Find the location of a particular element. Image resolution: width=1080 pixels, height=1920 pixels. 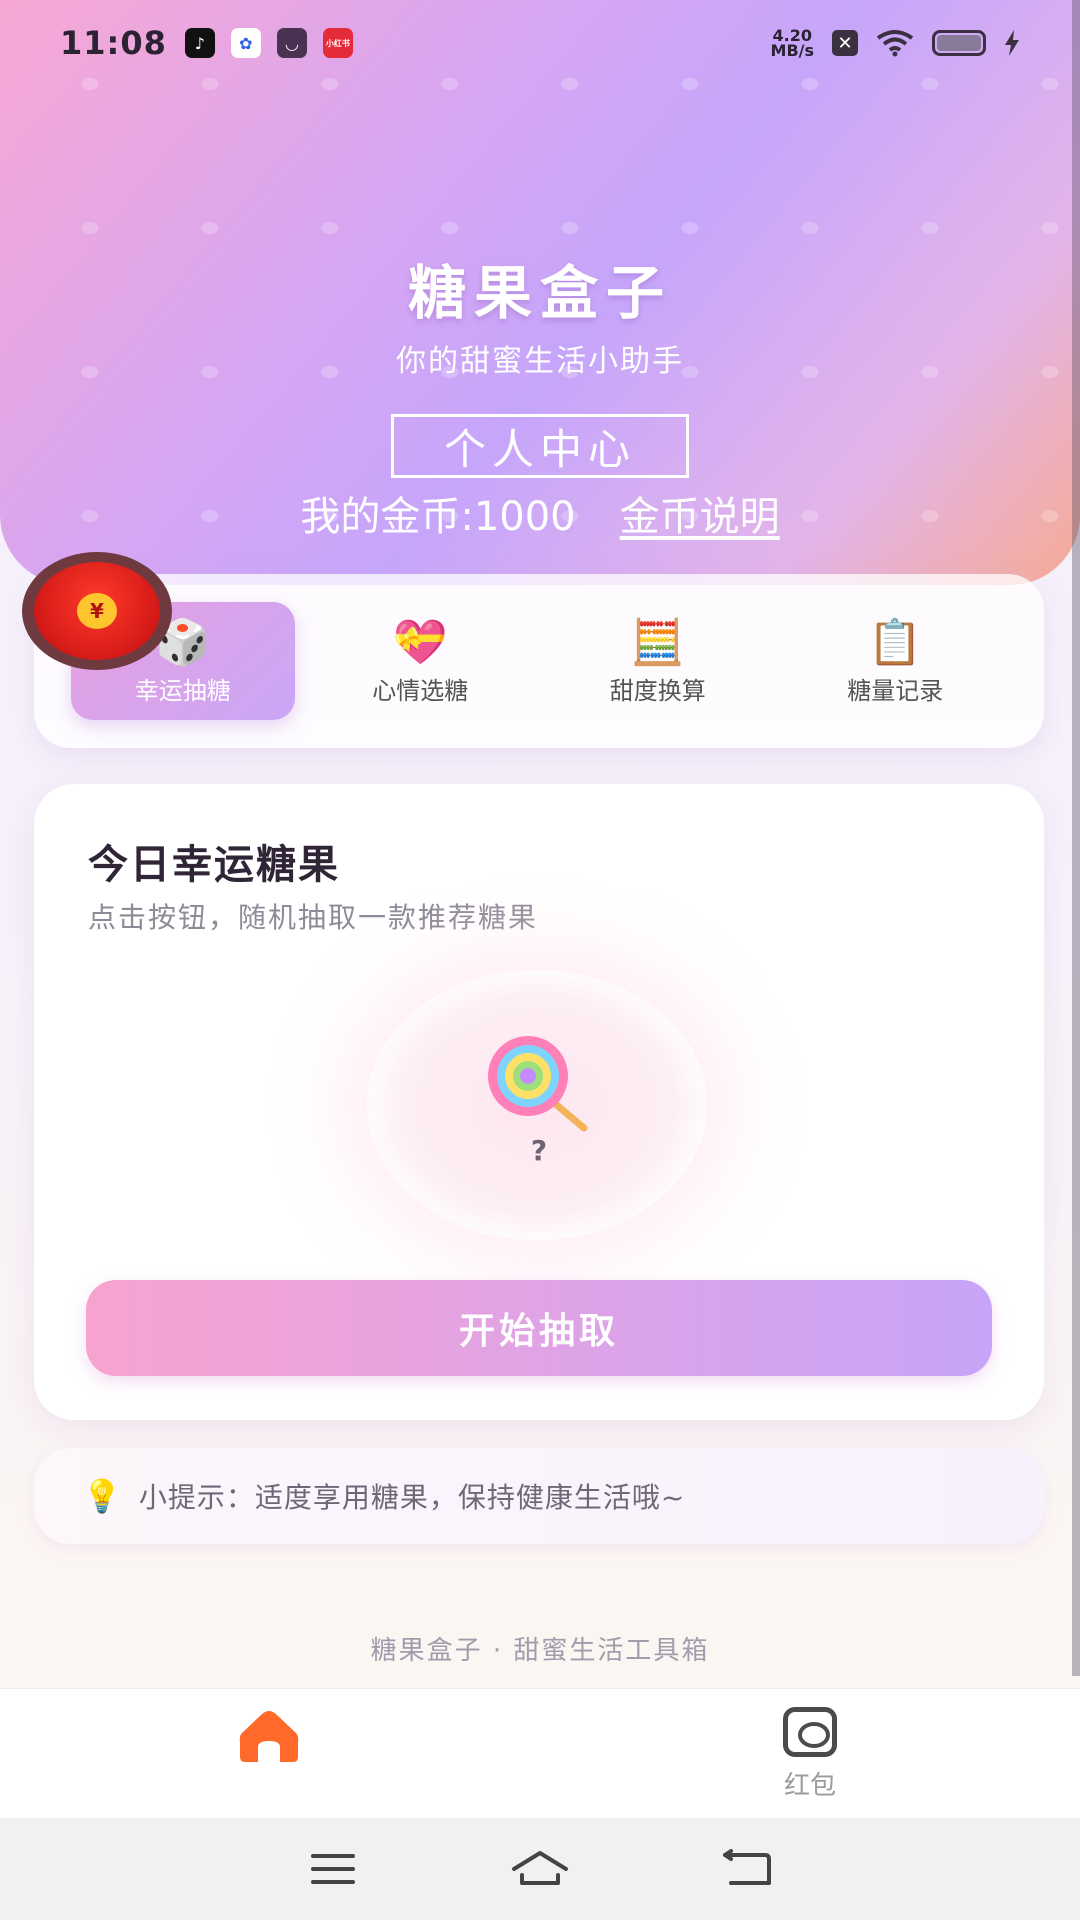

tab-mood-pick: 💝 心情选糖 is located at coordinates (420, 661).